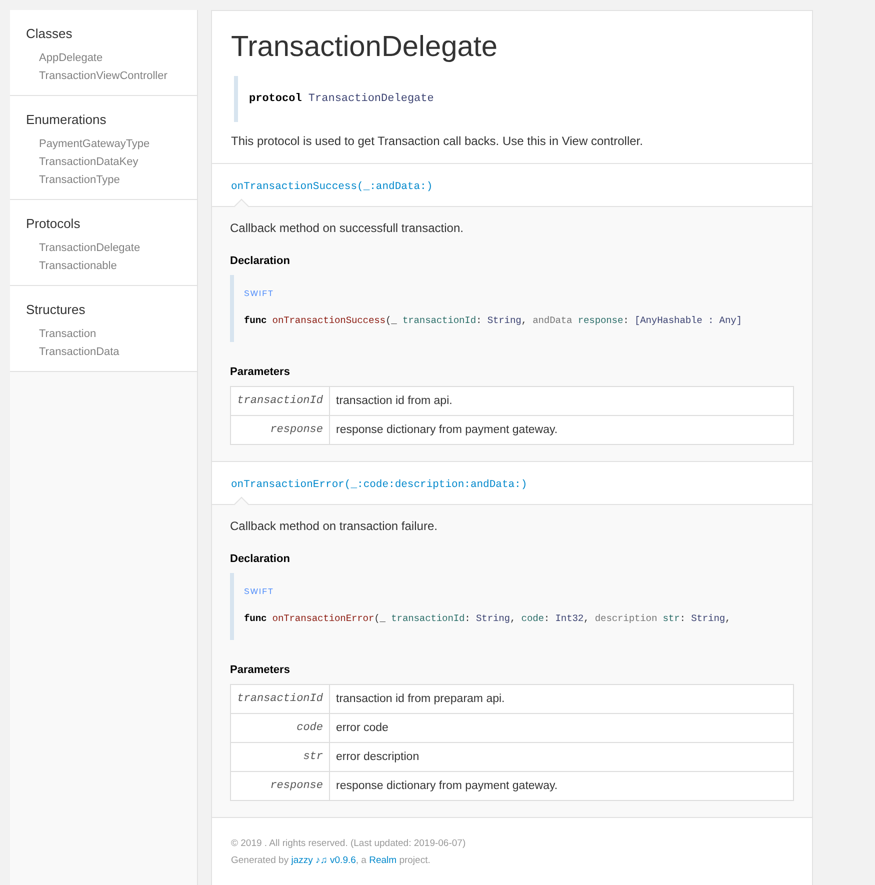  What do you see at coordinates (487, 618) in the screenshot?
I see `code-line: func onTransactionError(_ transactionId: String, code: Int32, description str: String,` at bounding box center [487, 618].